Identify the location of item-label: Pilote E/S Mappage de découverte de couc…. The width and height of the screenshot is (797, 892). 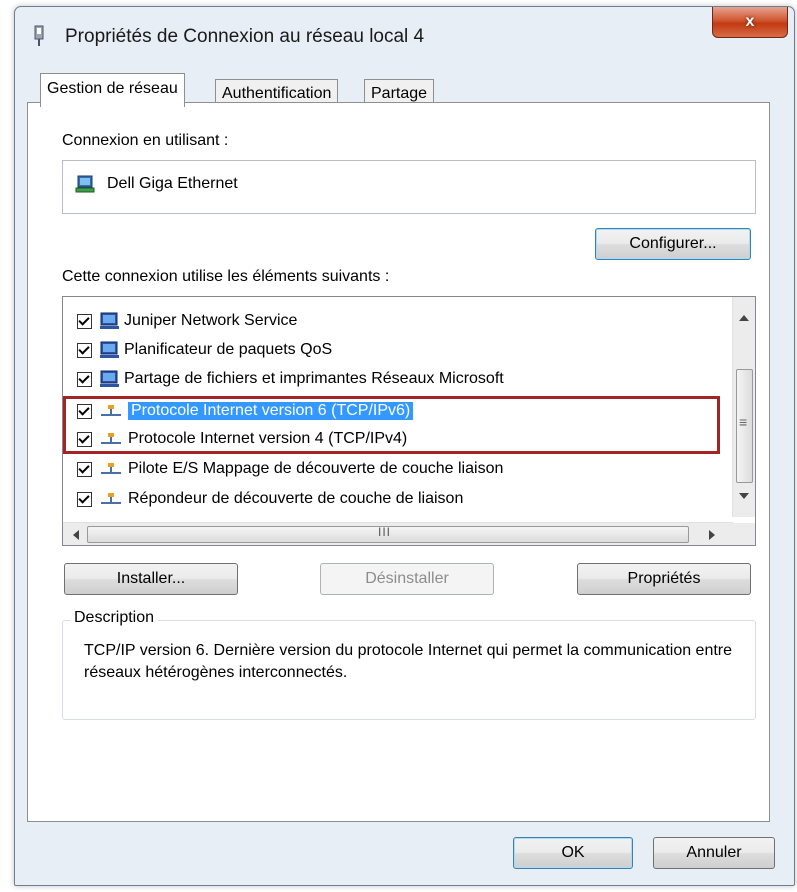
(316, 468).